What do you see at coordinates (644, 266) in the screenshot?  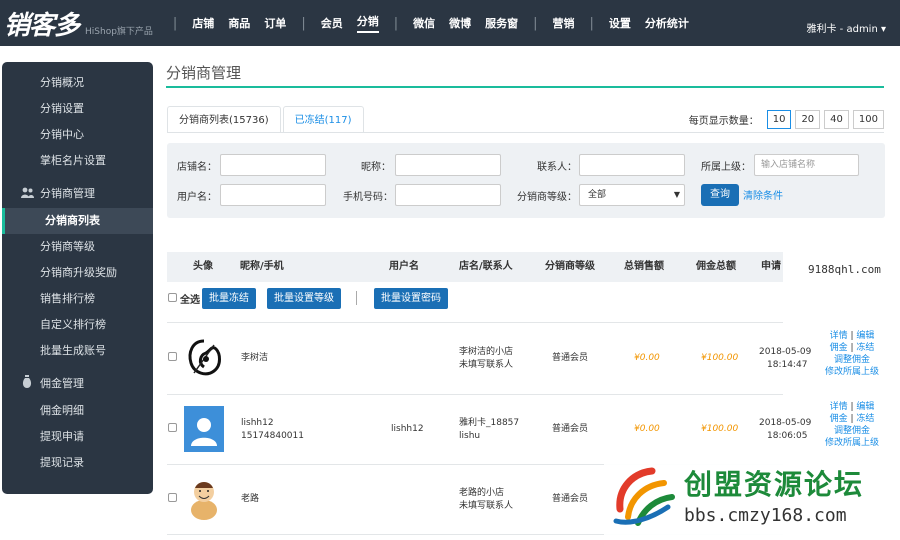 I see `col-total-sales: 总销售额` at bounding box center [644, 266].